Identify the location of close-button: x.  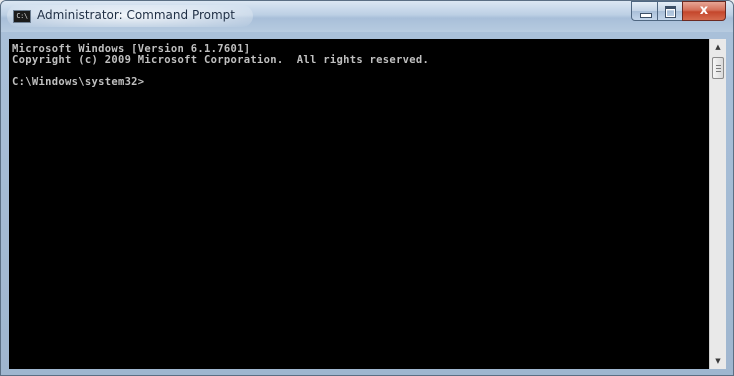
(704, 11).